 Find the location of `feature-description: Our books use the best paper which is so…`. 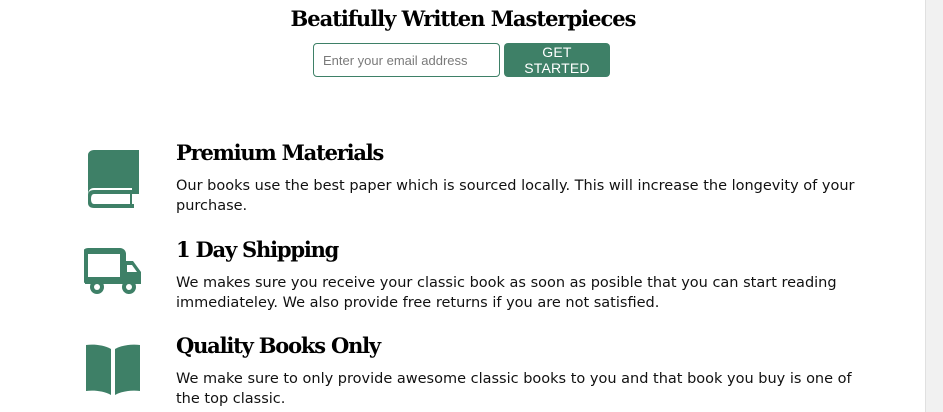

feature-description: Our books use the best paper which is so… is located at coordinates (515, 196).